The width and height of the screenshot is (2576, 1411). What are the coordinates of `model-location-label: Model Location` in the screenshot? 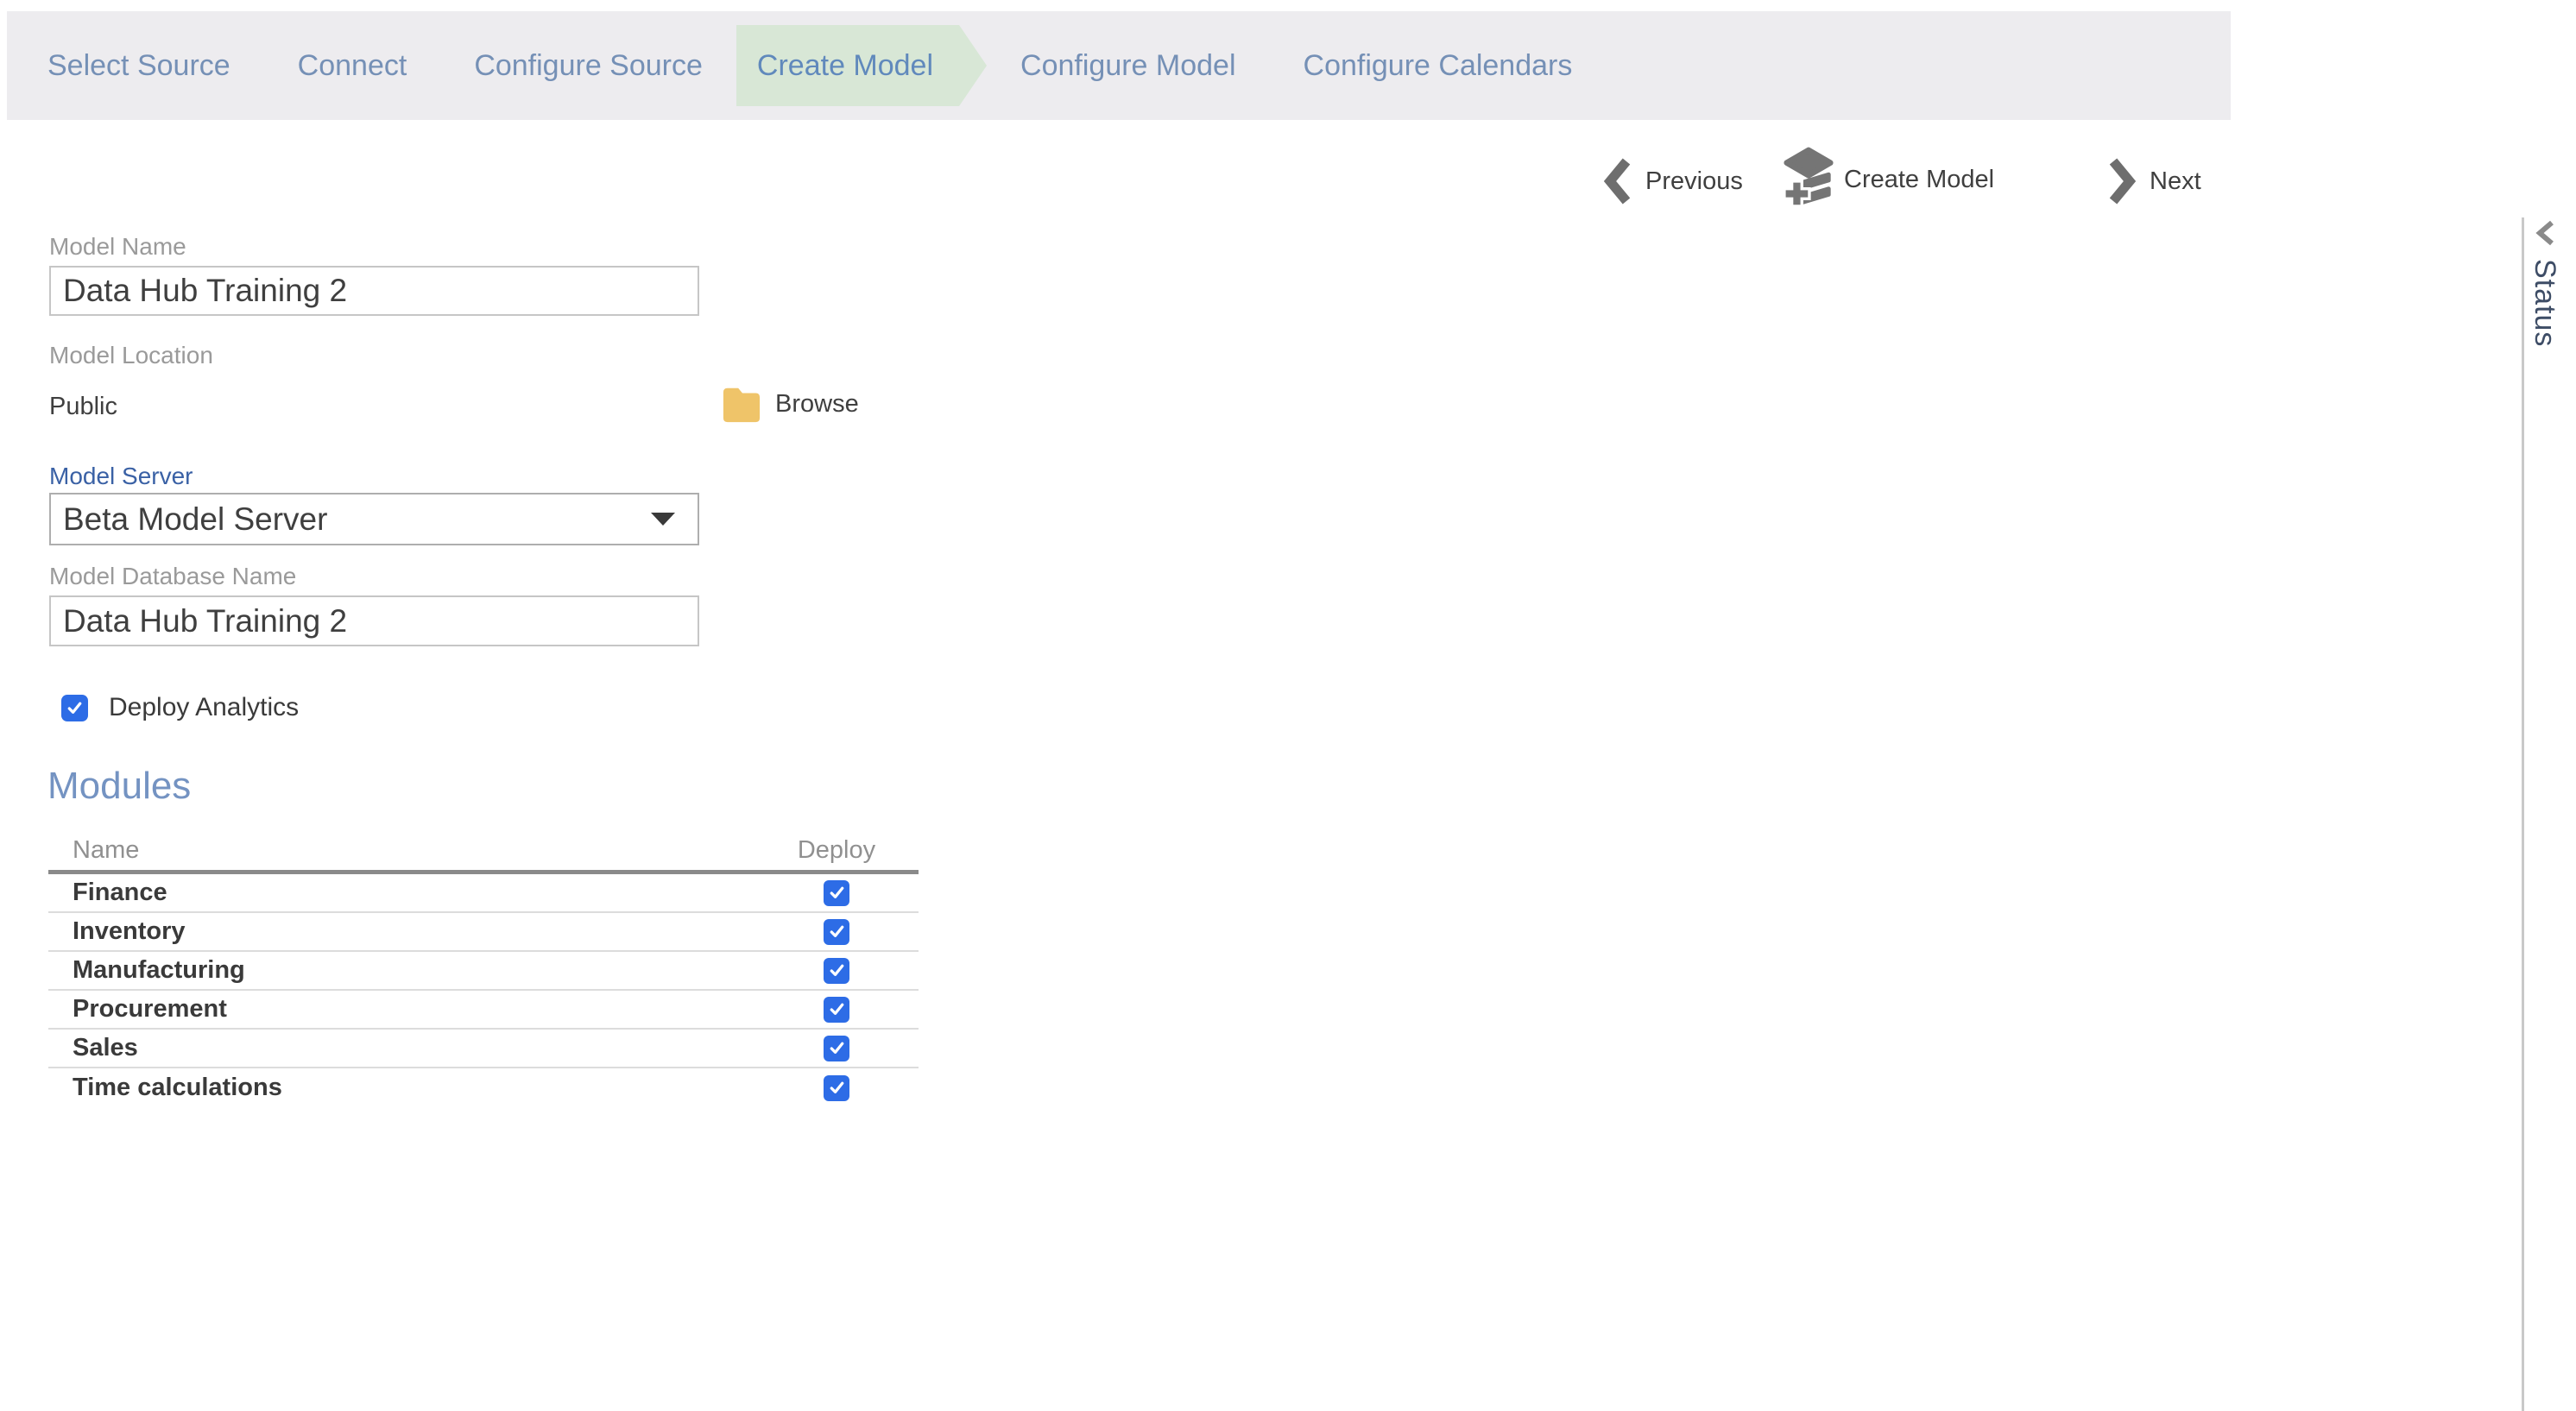 It's located at (131, 355).